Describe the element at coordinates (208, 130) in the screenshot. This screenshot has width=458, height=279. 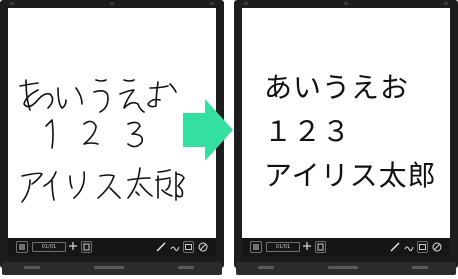
I see `right-arrow-icon` at that location.